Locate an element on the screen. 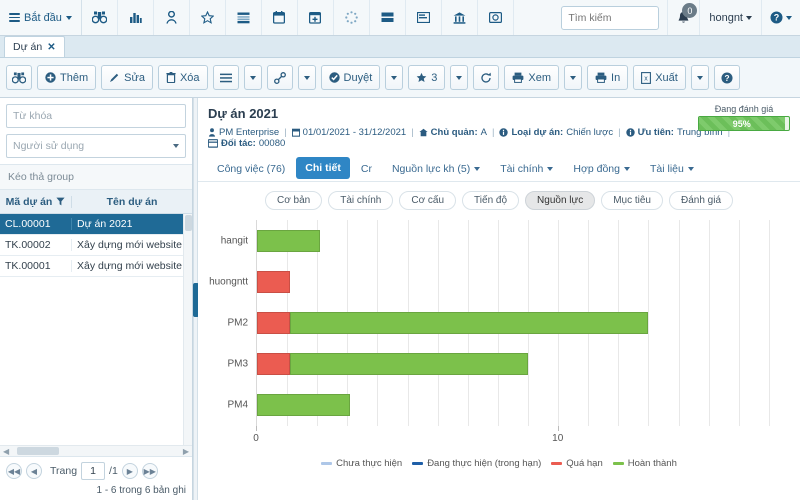  document-tab-du-an: Dự án ✕ is located at coordinates (34, 46).